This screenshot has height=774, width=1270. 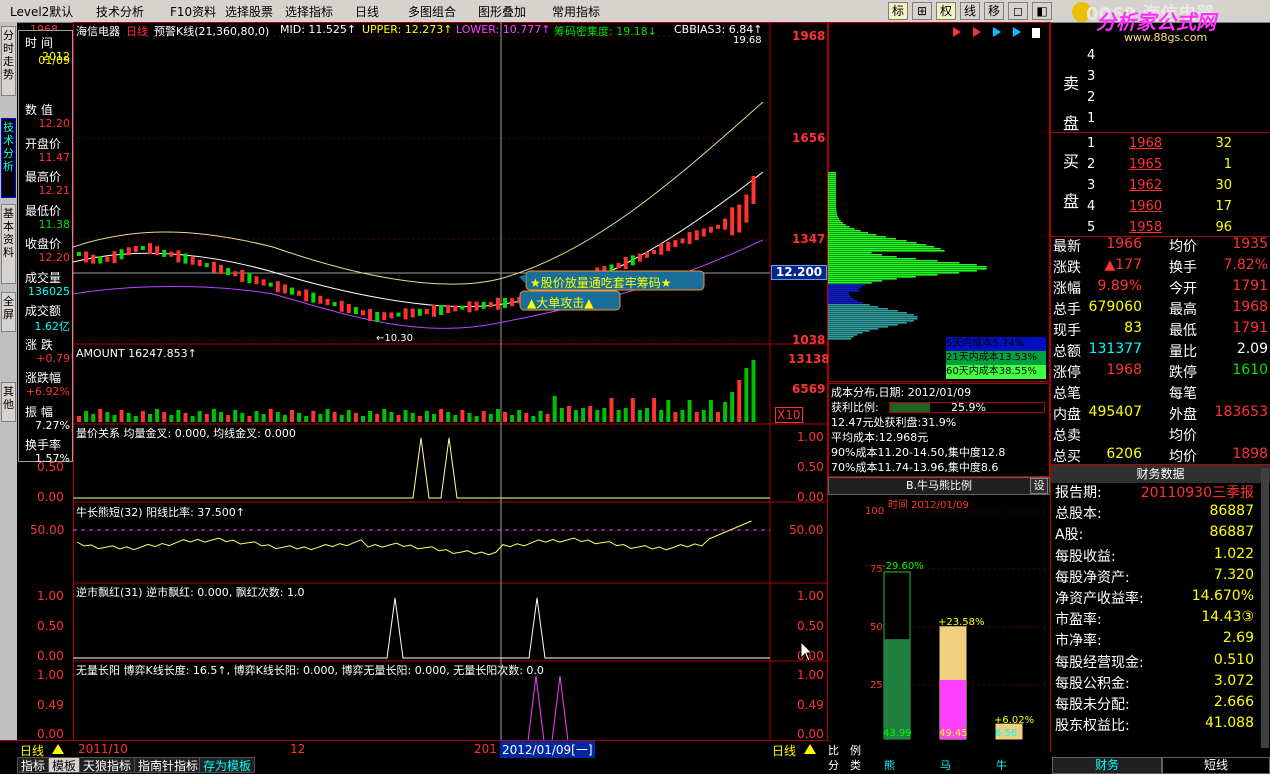 I want to click on buy-price: 1968, so click(x=1145, y=143).